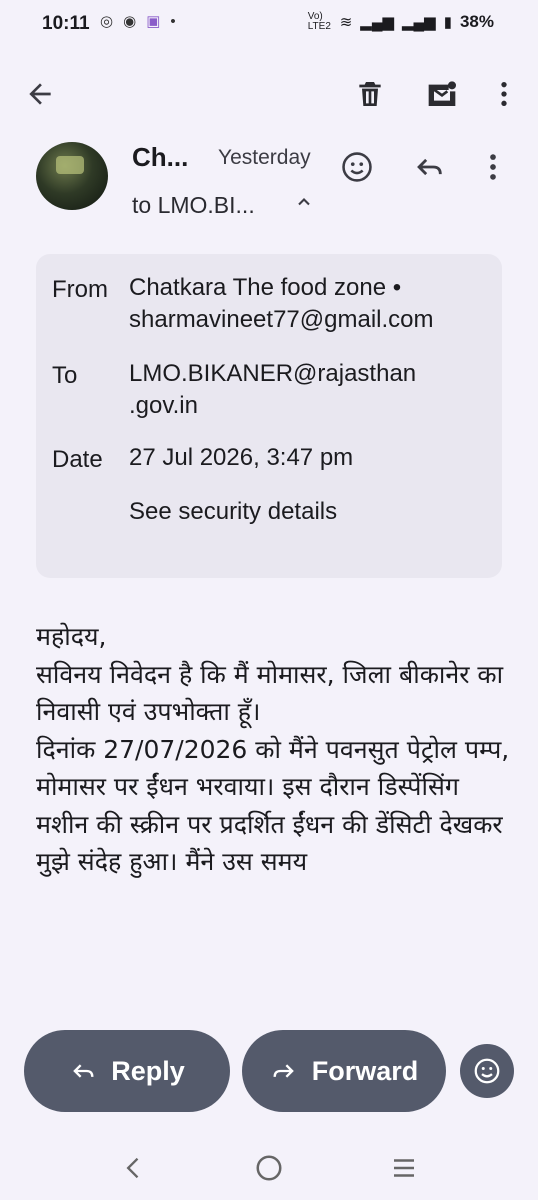 The image size is (538, 1200). What do you see at coordinates (309, 512) in the screenshot?
I see `security-details-link: See security details` at bounding box center [309, 512].